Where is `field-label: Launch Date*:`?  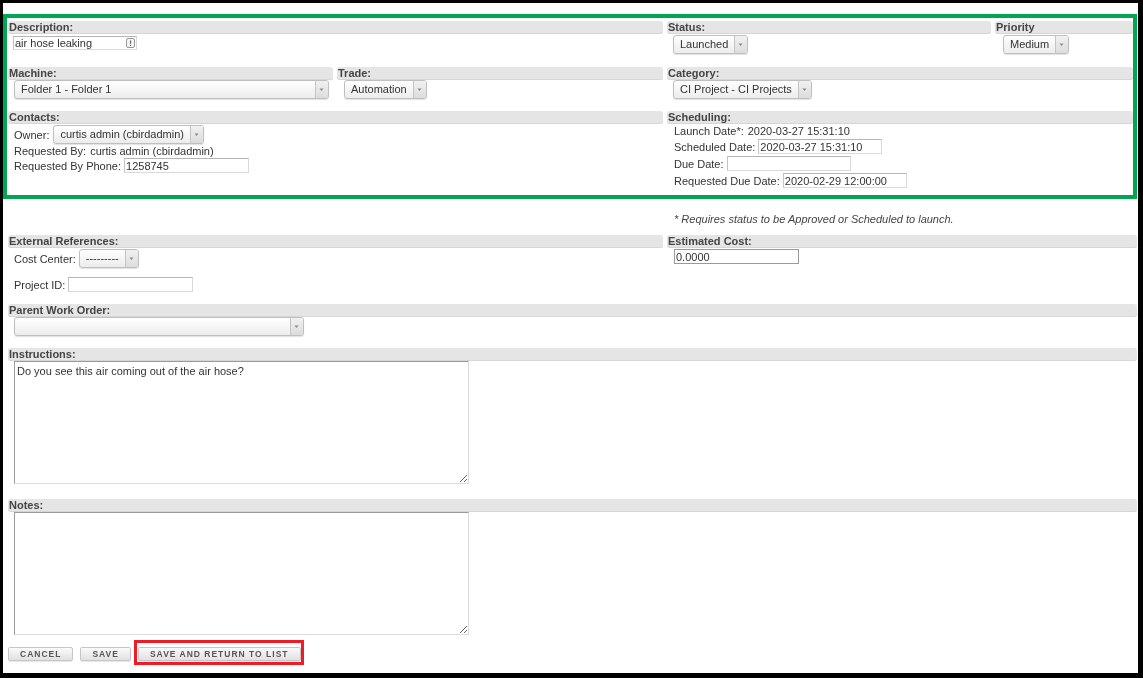
field-label: Launch Date*: is located at coordinates (709, 131).